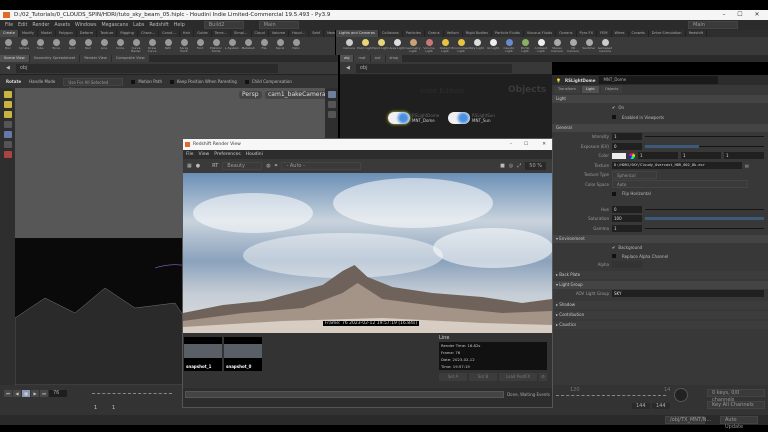 The image size is (768, 432). Describe the element at coordinates (544, 144) in the screenshot. I see `rv-close-button: ✕` at that location.